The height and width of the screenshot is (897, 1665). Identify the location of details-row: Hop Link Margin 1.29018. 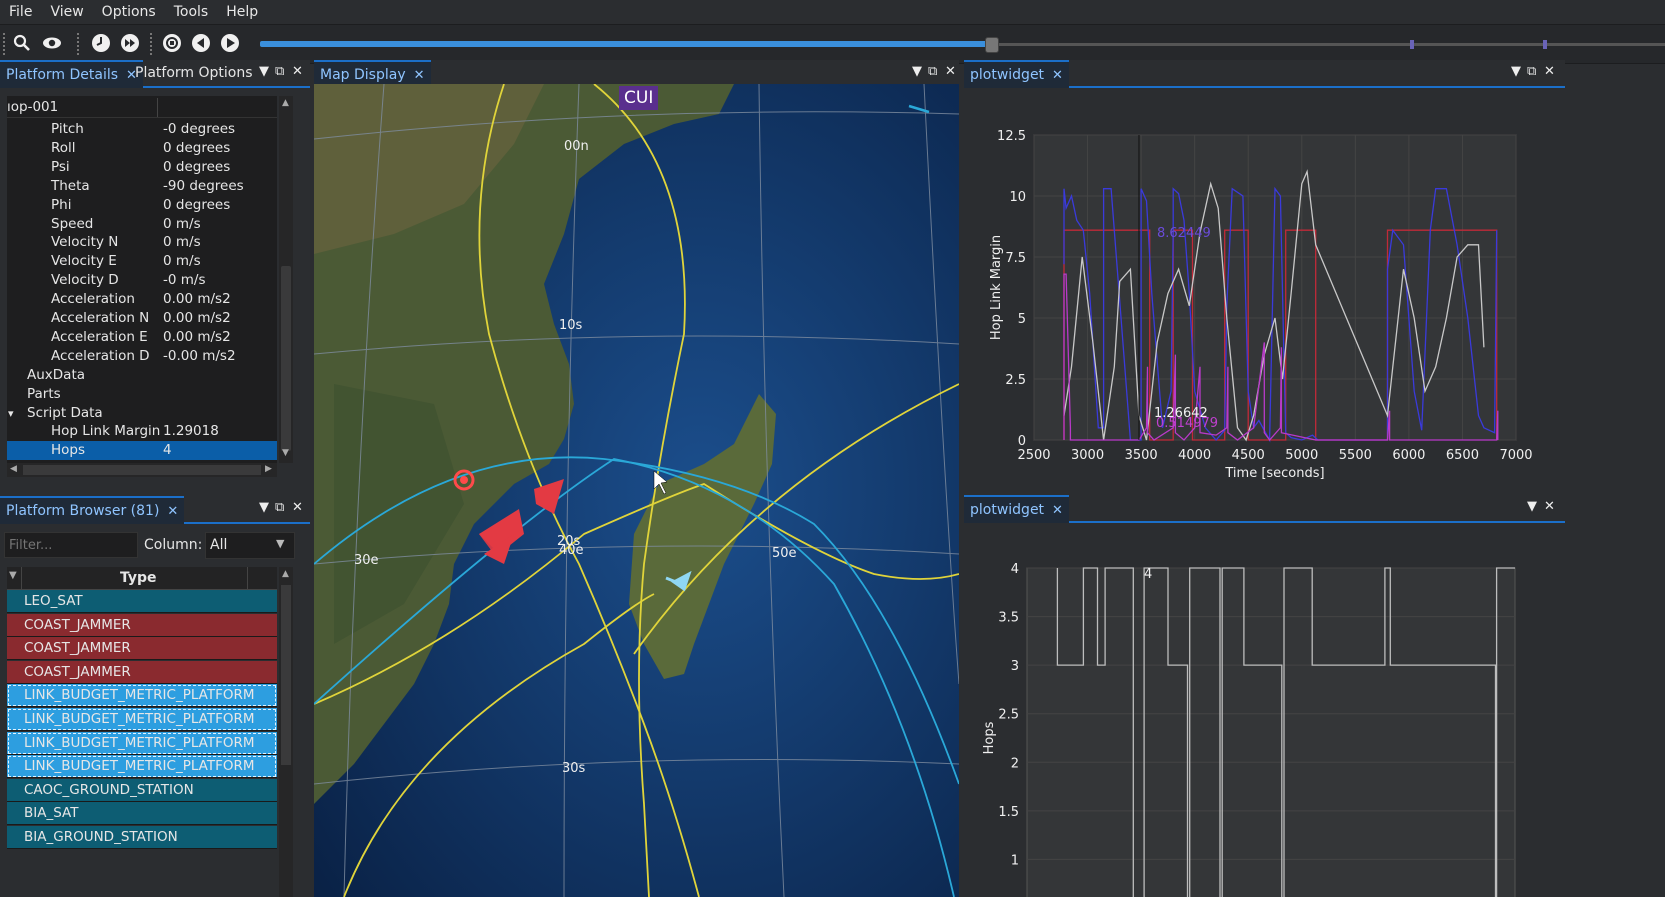
(142, 431).